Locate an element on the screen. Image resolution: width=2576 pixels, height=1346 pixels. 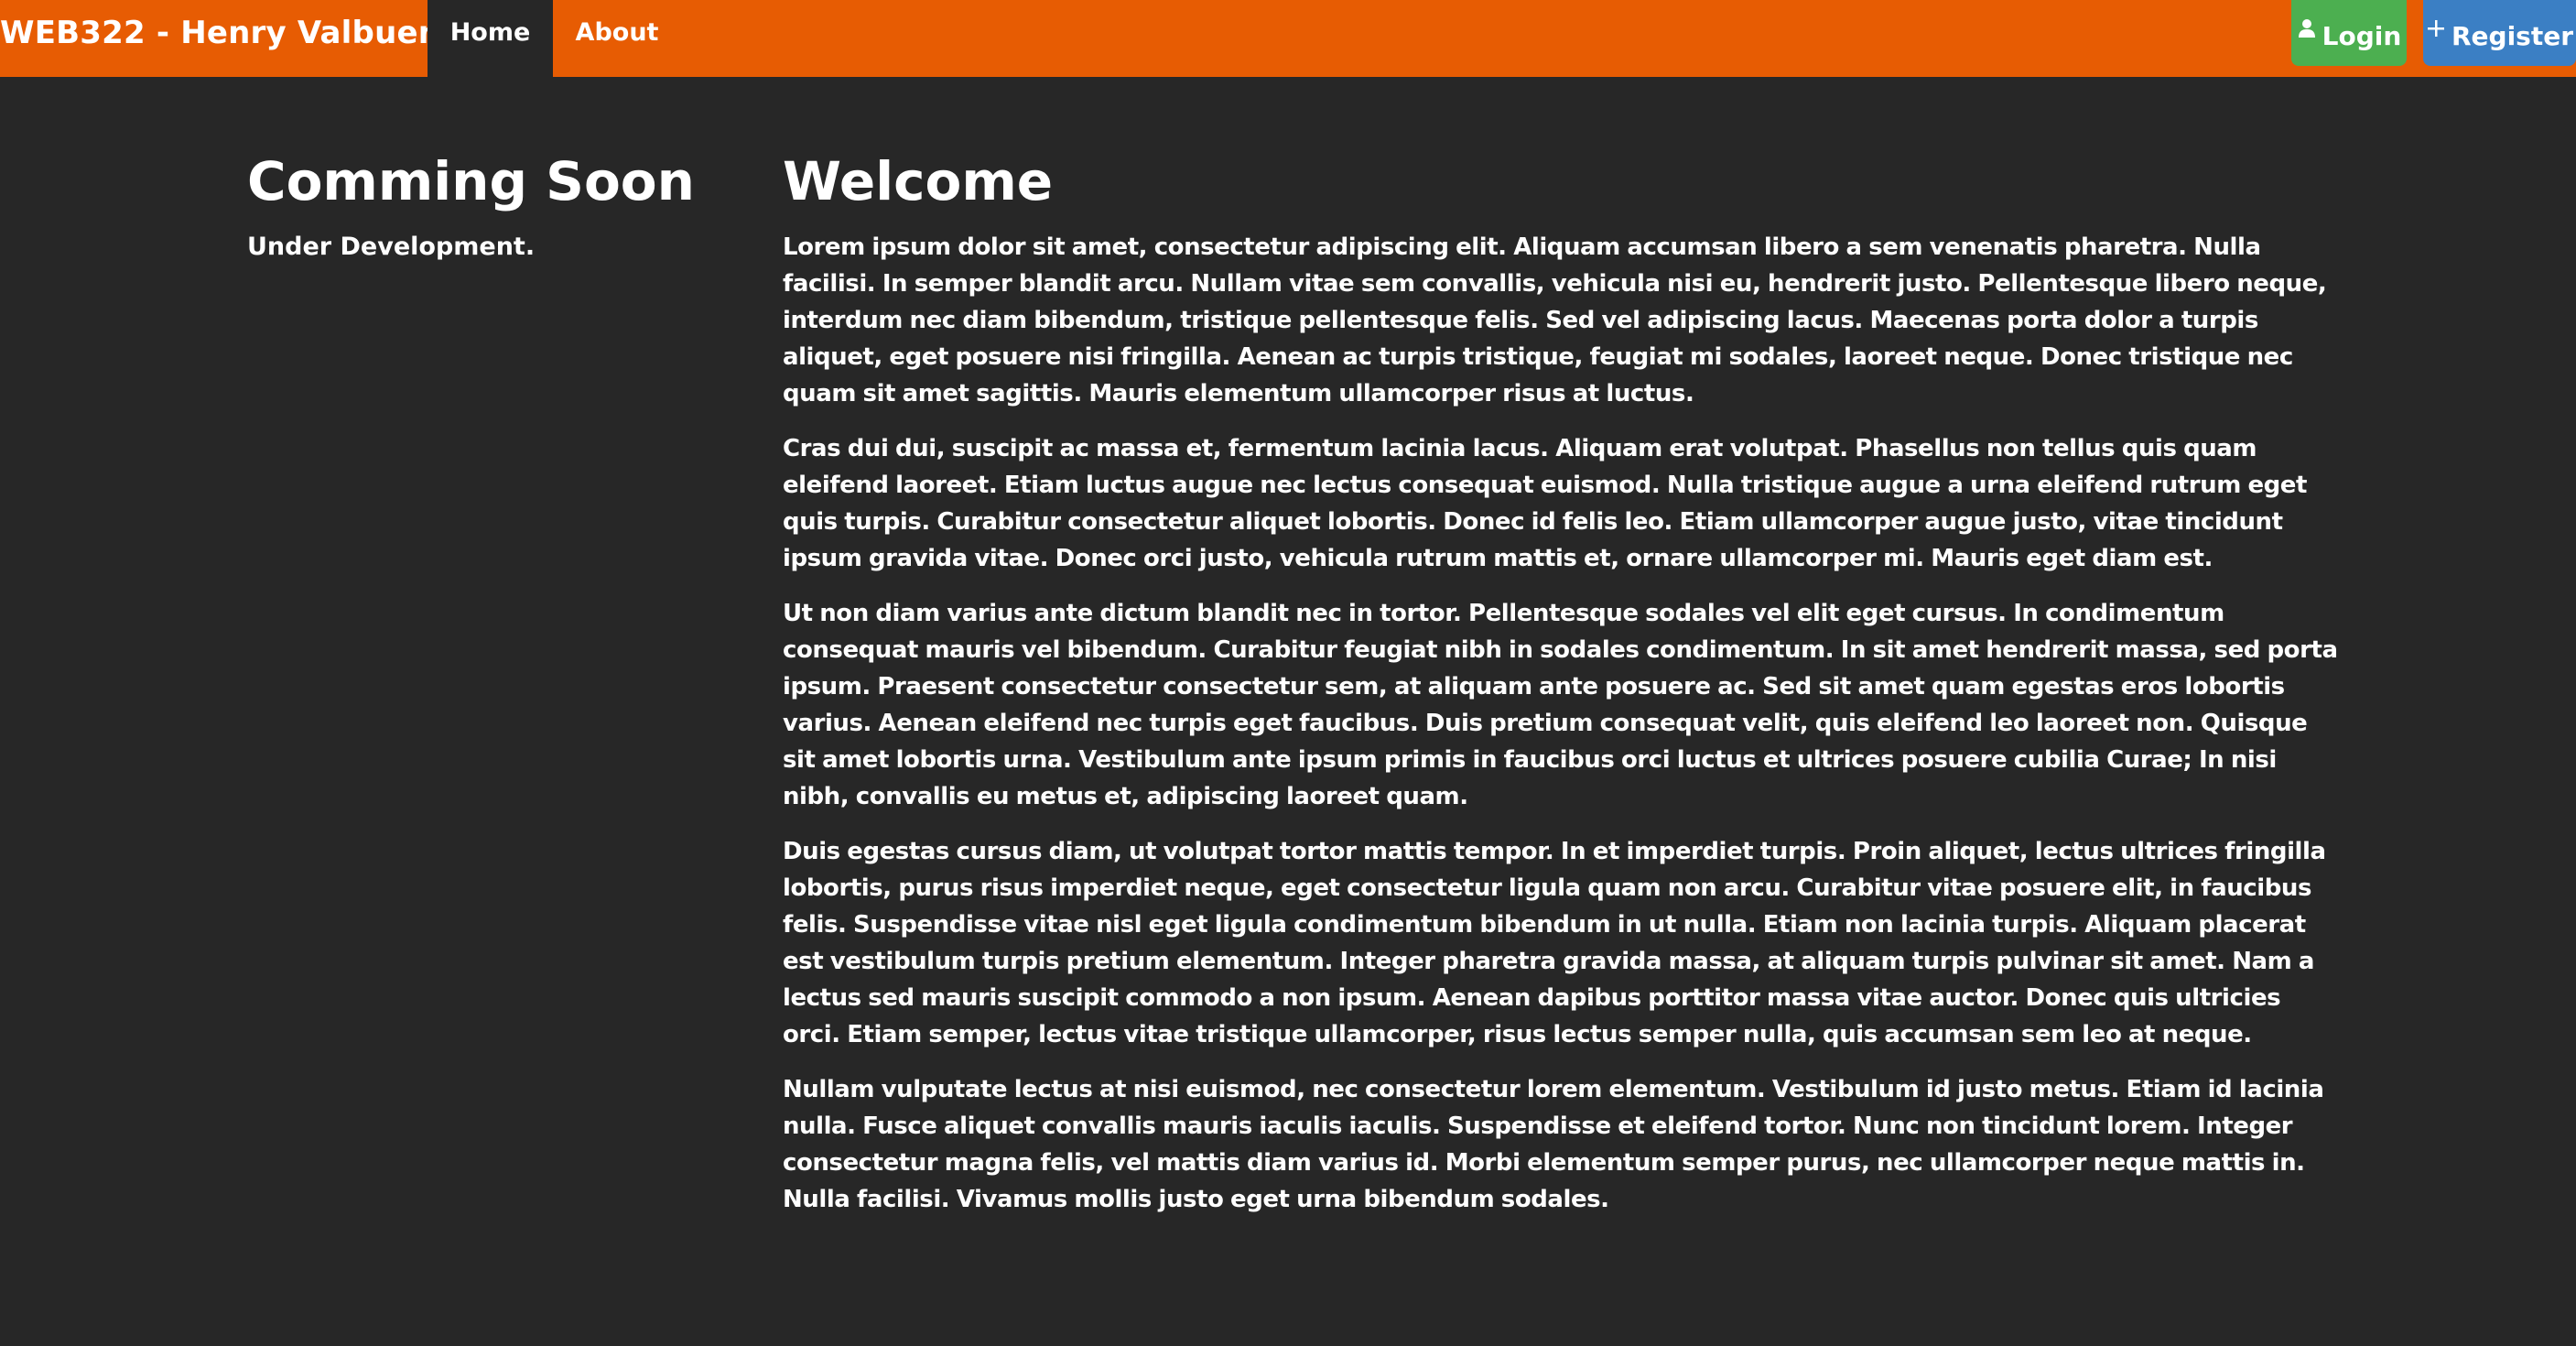
nav-about-link: About is located at coordinates (617, 38).